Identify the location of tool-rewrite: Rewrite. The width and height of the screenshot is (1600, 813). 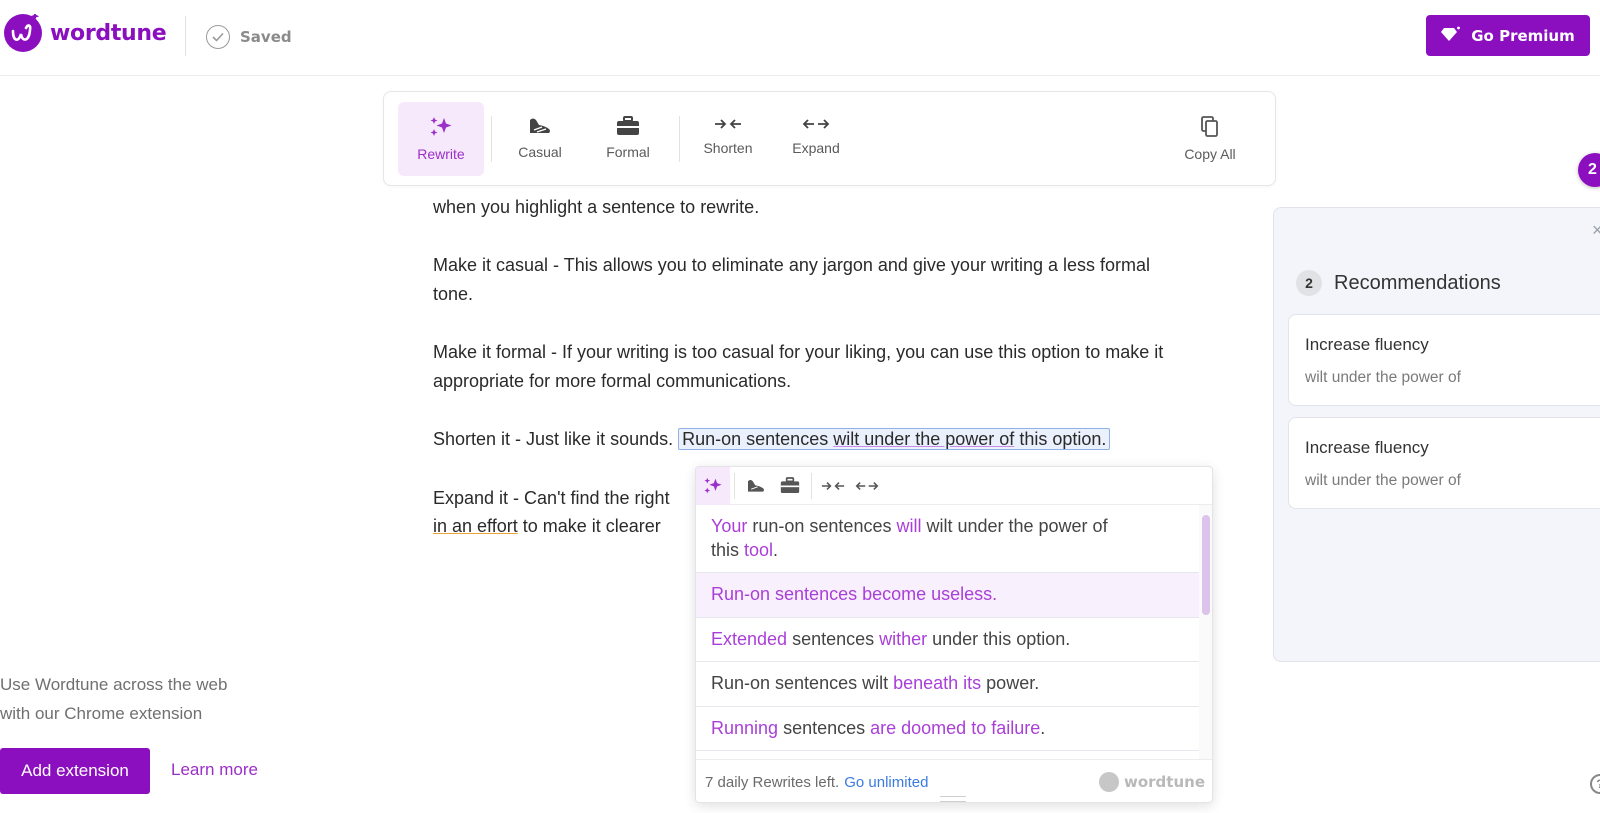
(441, 139).